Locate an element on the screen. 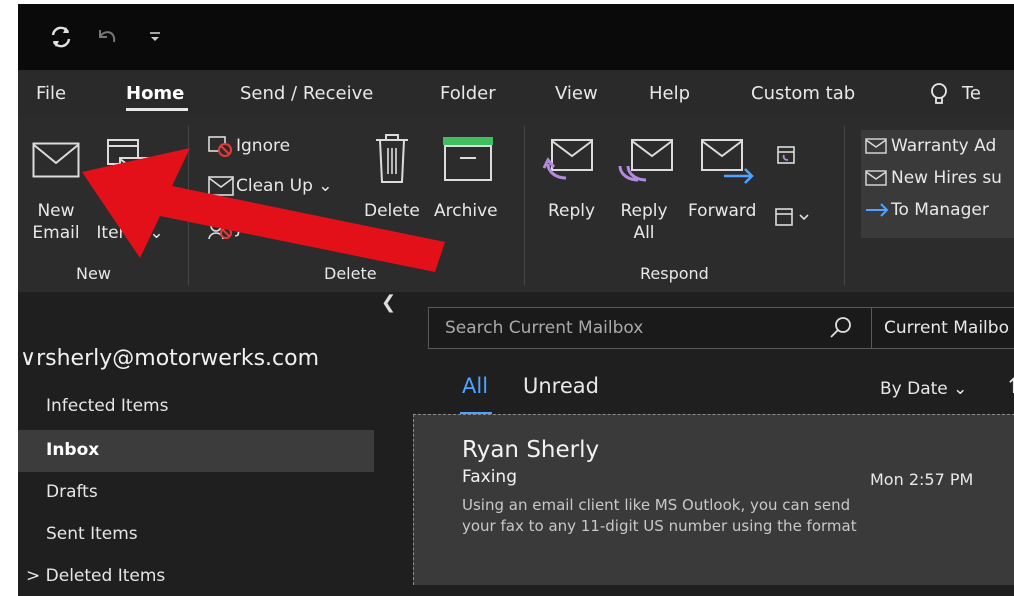 This screenshot has height=596, width=1014. tab-home: Home is located at coordinates (155, 93).